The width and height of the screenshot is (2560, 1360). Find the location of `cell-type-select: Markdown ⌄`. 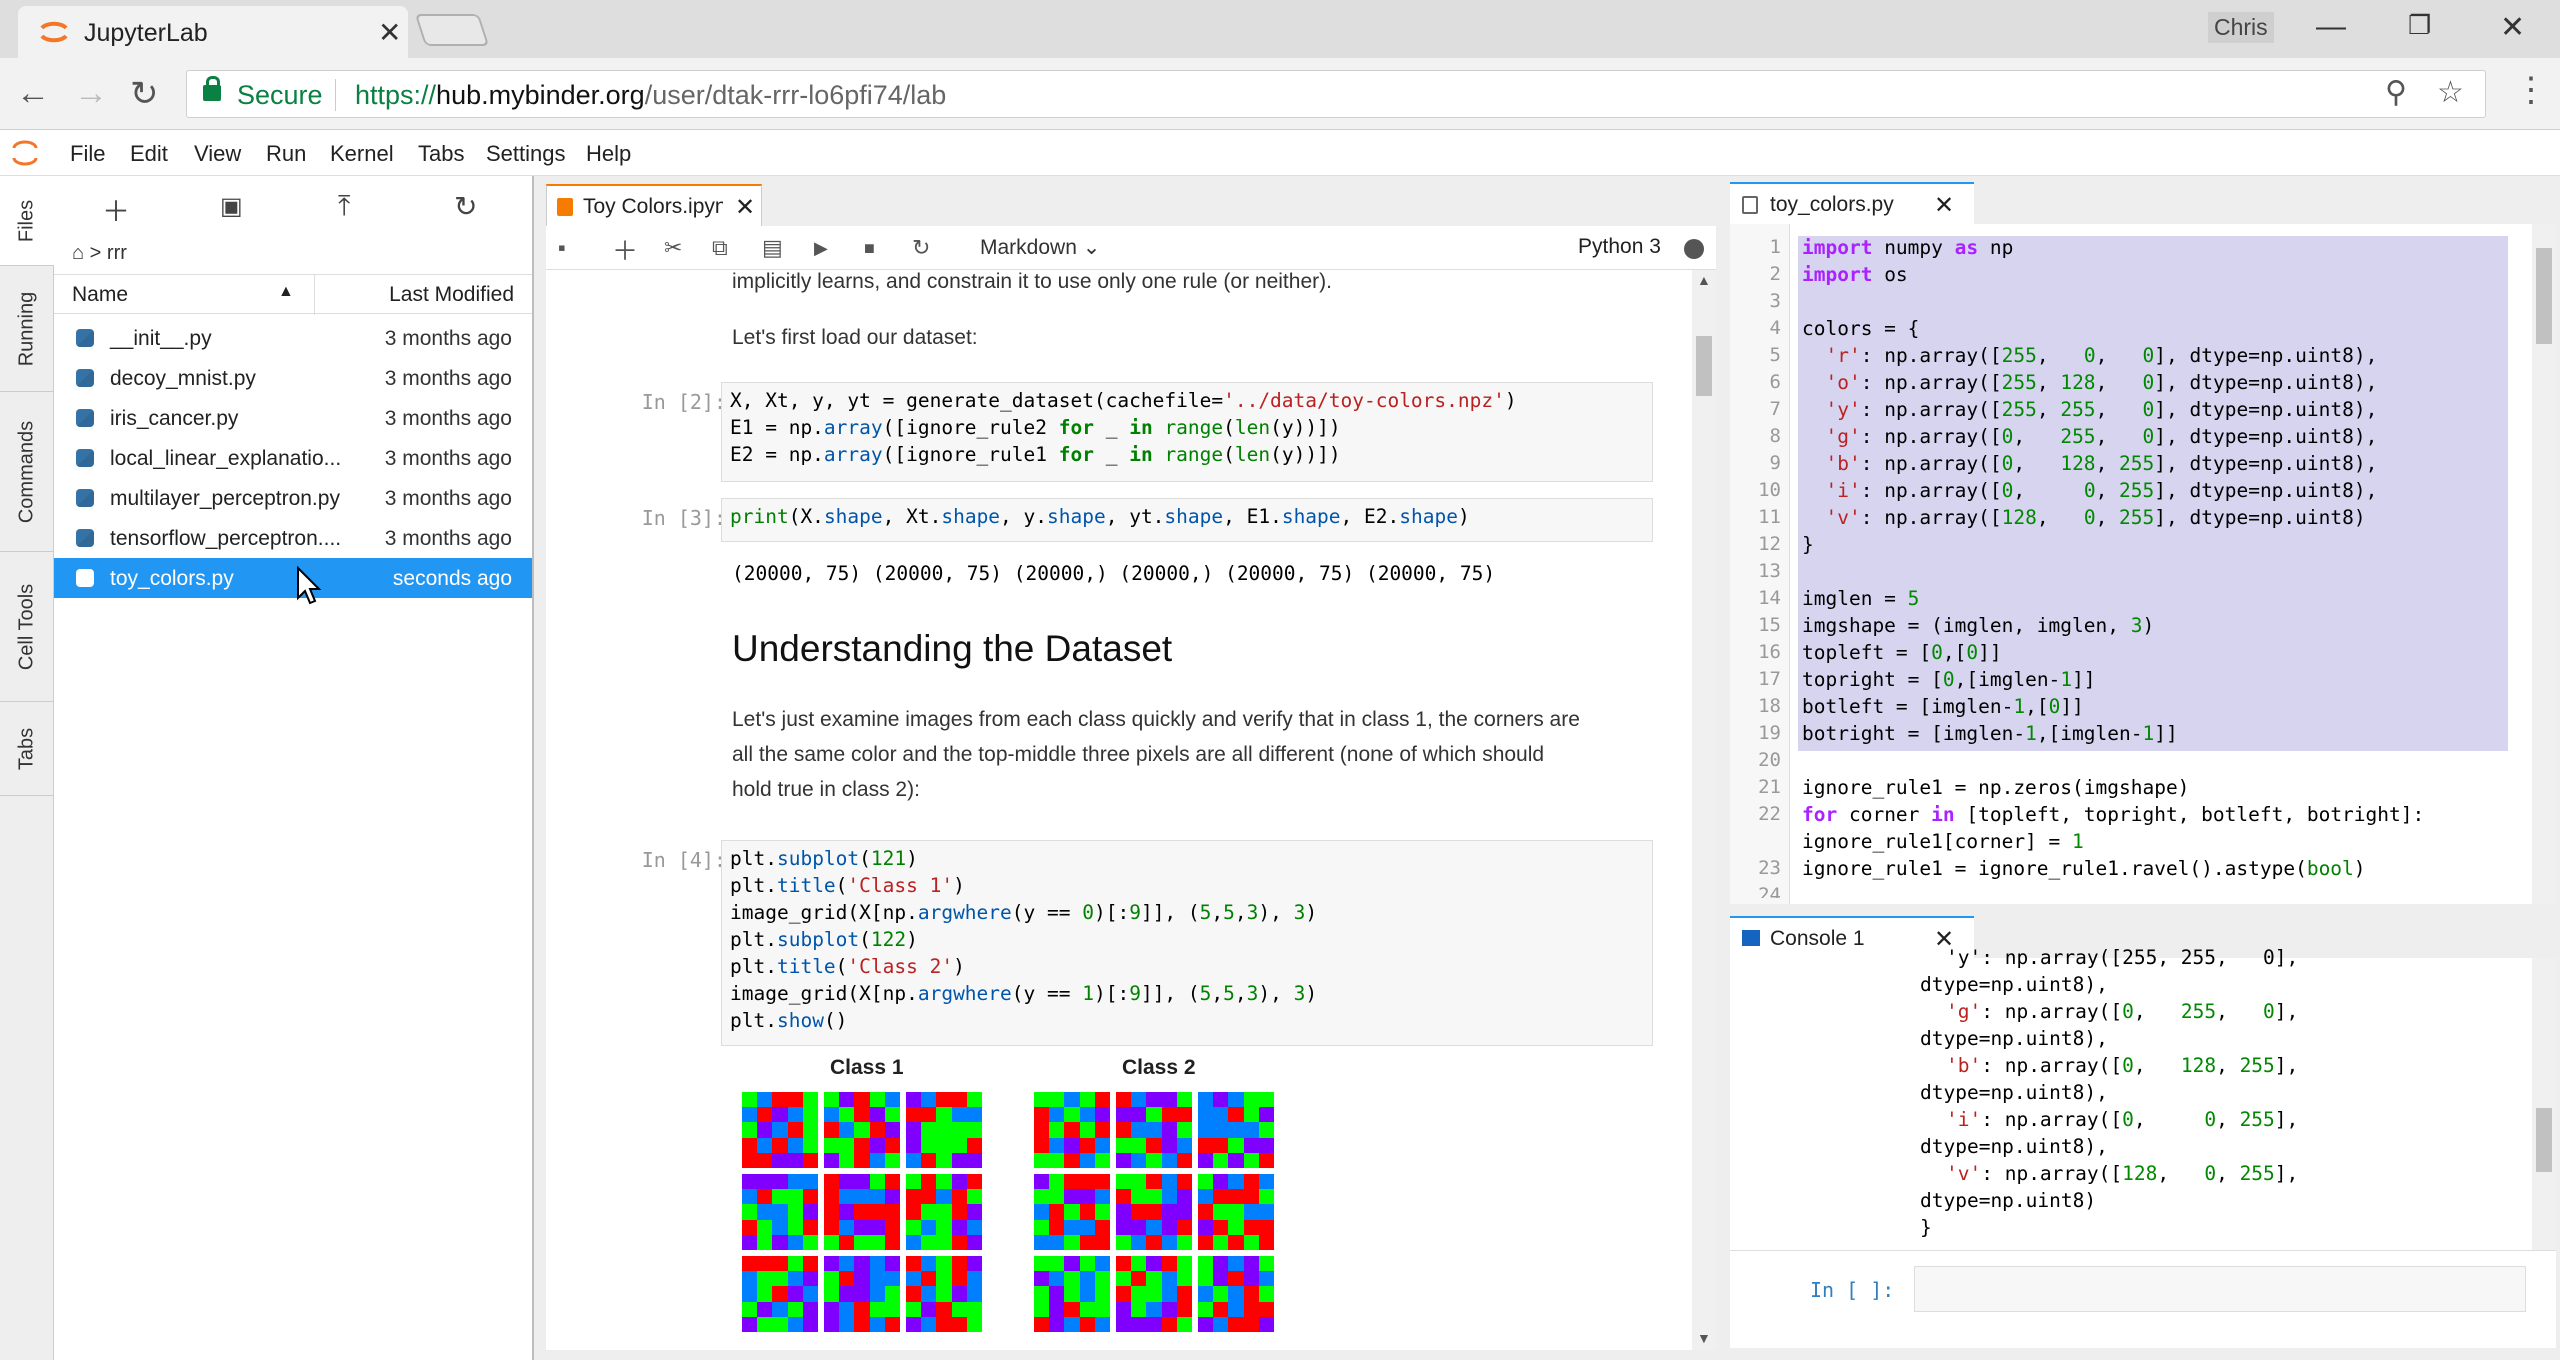

cell-type-select: Markdown ⌄ is located at coordinates (1040, 247).